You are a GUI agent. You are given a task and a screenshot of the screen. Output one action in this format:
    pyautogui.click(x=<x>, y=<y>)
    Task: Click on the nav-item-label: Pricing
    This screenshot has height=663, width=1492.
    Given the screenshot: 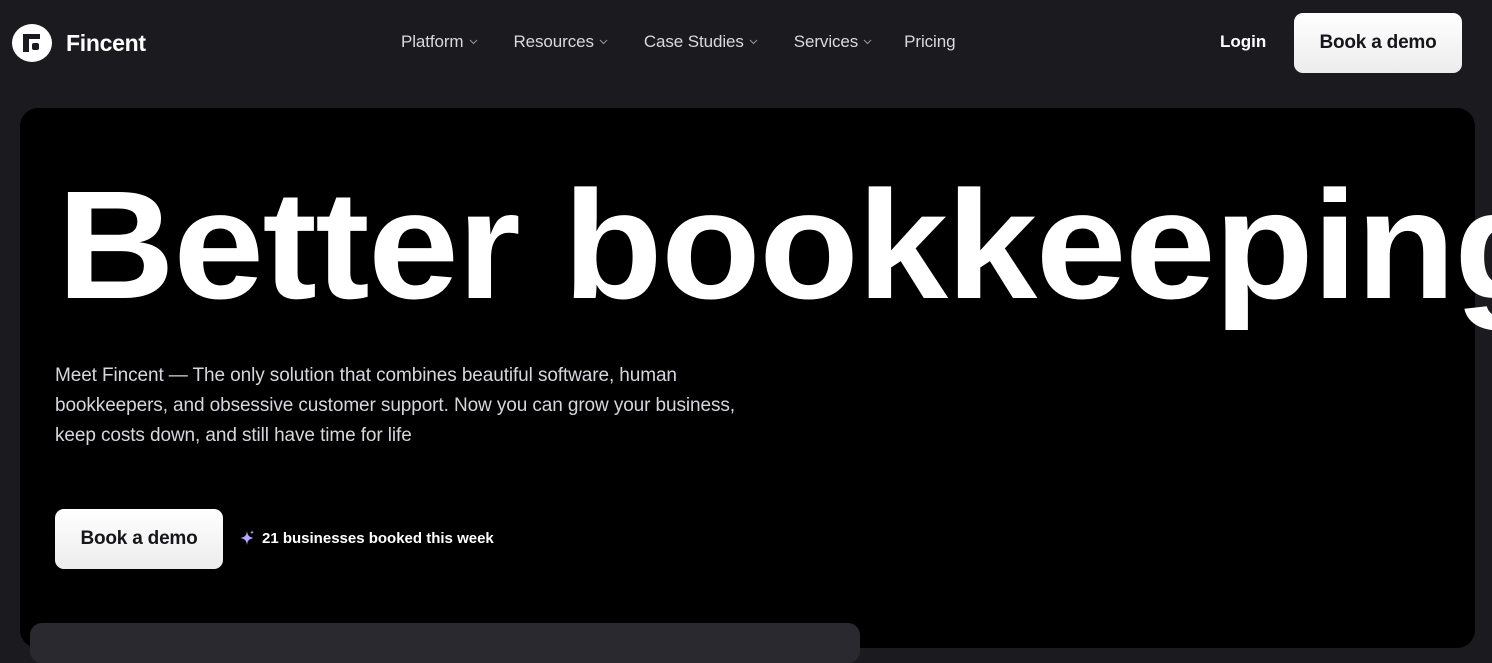 What is the action you would take?
    pyautogui.click(x=930, y=41)
    